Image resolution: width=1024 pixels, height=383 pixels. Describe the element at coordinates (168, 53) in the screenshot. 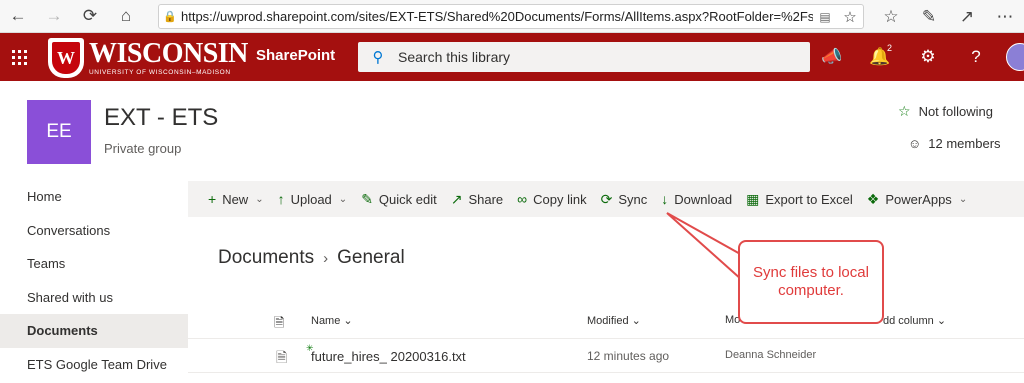

I see `brand-wordmark: WISCONSIN` at that location.